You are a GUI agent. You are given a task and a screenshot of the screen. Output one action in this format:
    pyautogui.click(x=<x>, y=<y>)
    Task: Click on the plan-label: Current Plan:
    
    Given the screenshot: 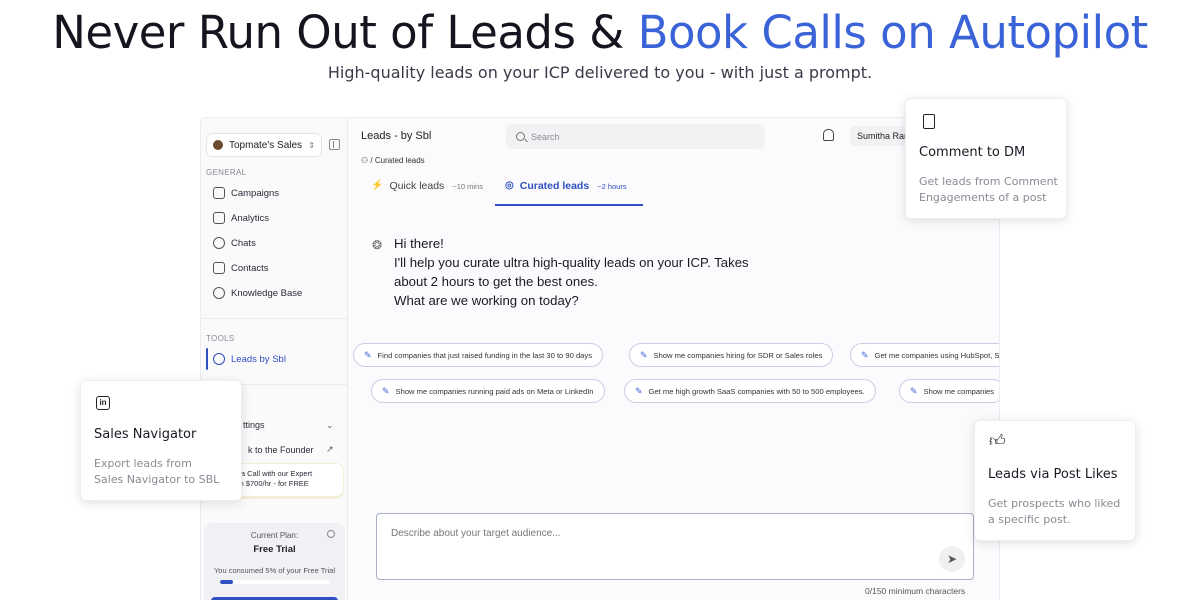 What is the action you would take?
    pyautogui.click(x=274, y=535)
    